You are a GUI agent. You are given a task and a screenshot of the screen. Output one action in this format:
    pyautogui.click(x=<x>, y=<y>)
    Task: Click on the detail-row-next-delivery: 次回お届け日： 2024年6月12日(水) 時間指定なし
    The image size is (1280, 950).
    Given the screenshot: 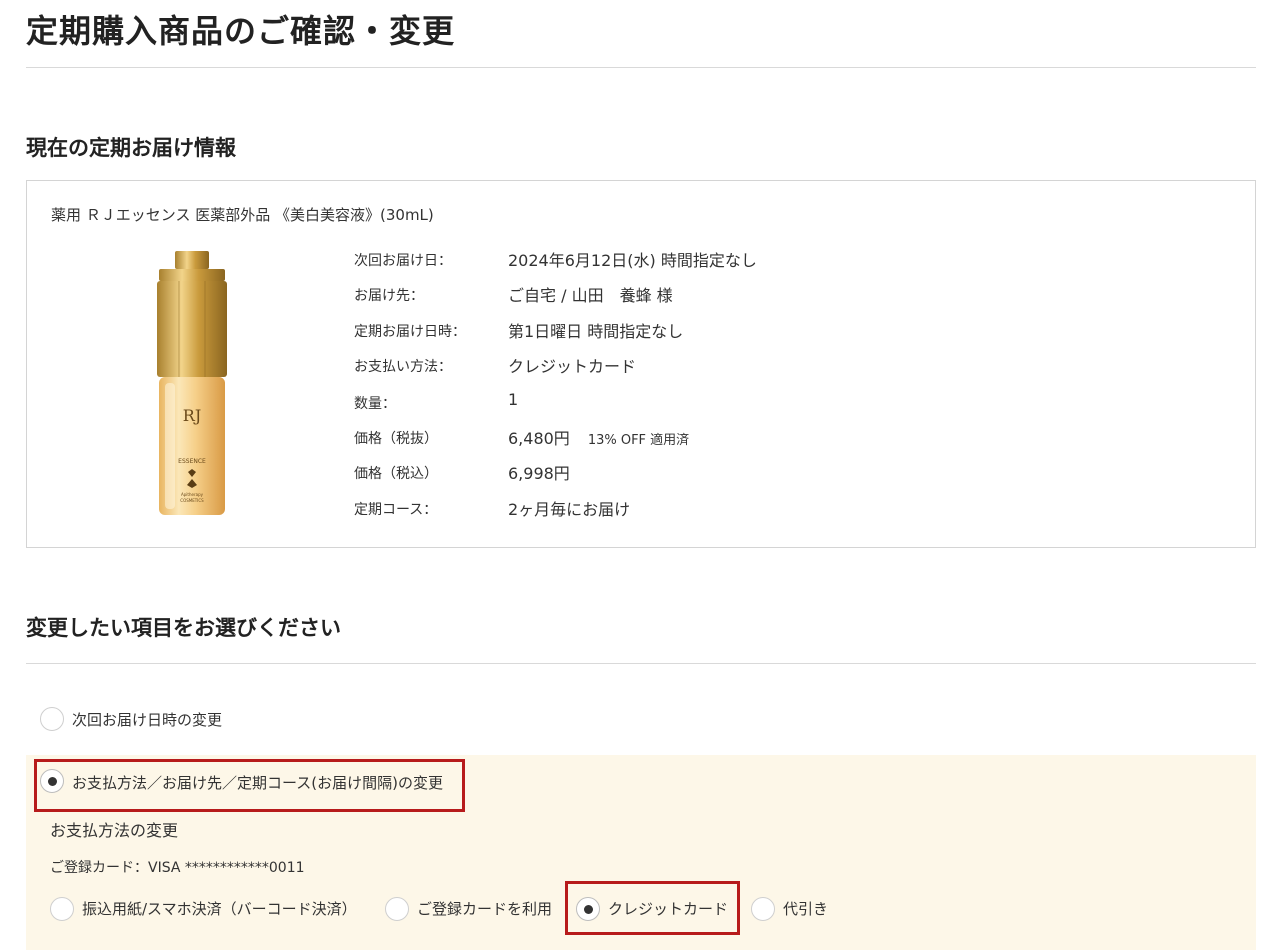 What is the action you would take?
    pyautogui.click(x=754, y=258)
    